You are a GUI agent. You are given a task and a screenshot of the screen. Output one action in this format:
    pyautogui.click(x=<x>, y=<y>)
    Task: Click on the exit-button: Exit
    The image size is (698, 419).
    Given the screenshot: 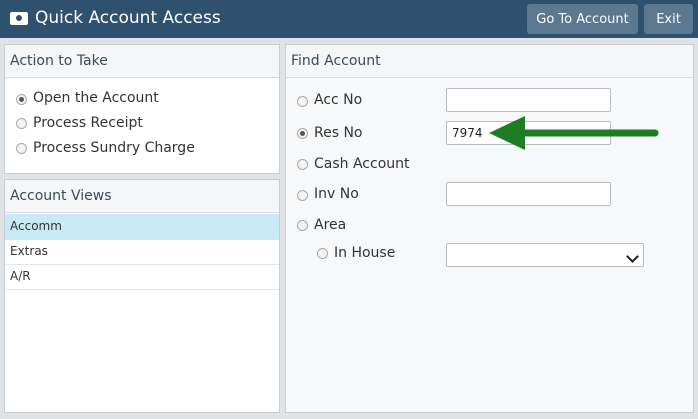 What is the action you would take?
    pyautogui.click(x=668, y=19)
    